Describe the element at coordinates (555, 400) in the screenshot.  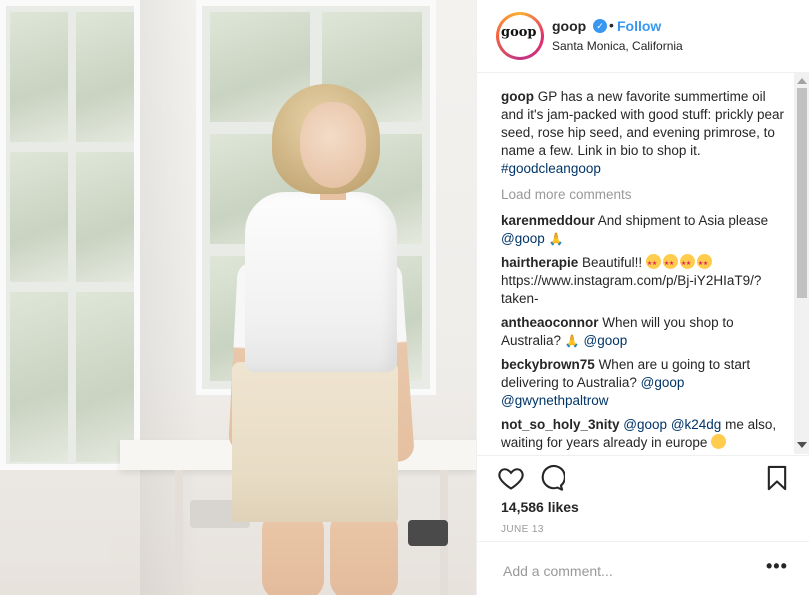
I see `comment-mention: @gwynethpaltrow` at that location.